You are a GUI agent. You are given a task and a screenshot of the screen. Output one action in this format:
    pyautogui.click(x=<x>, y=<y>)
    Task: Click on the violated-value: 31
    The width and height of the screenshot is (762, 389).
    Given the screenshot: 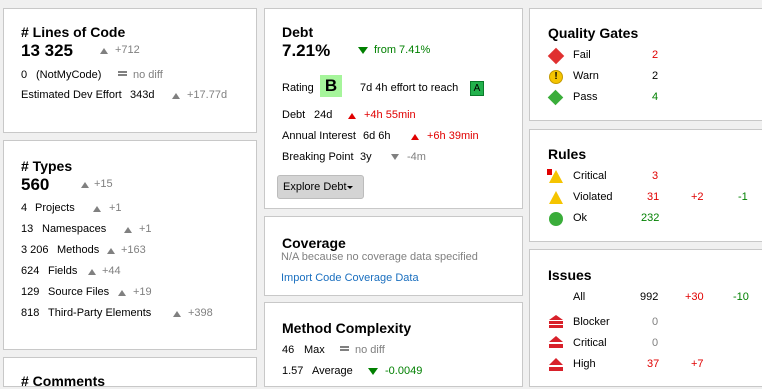 What is the action you would take?
    pyautogui.click(x=653, y=197)
    